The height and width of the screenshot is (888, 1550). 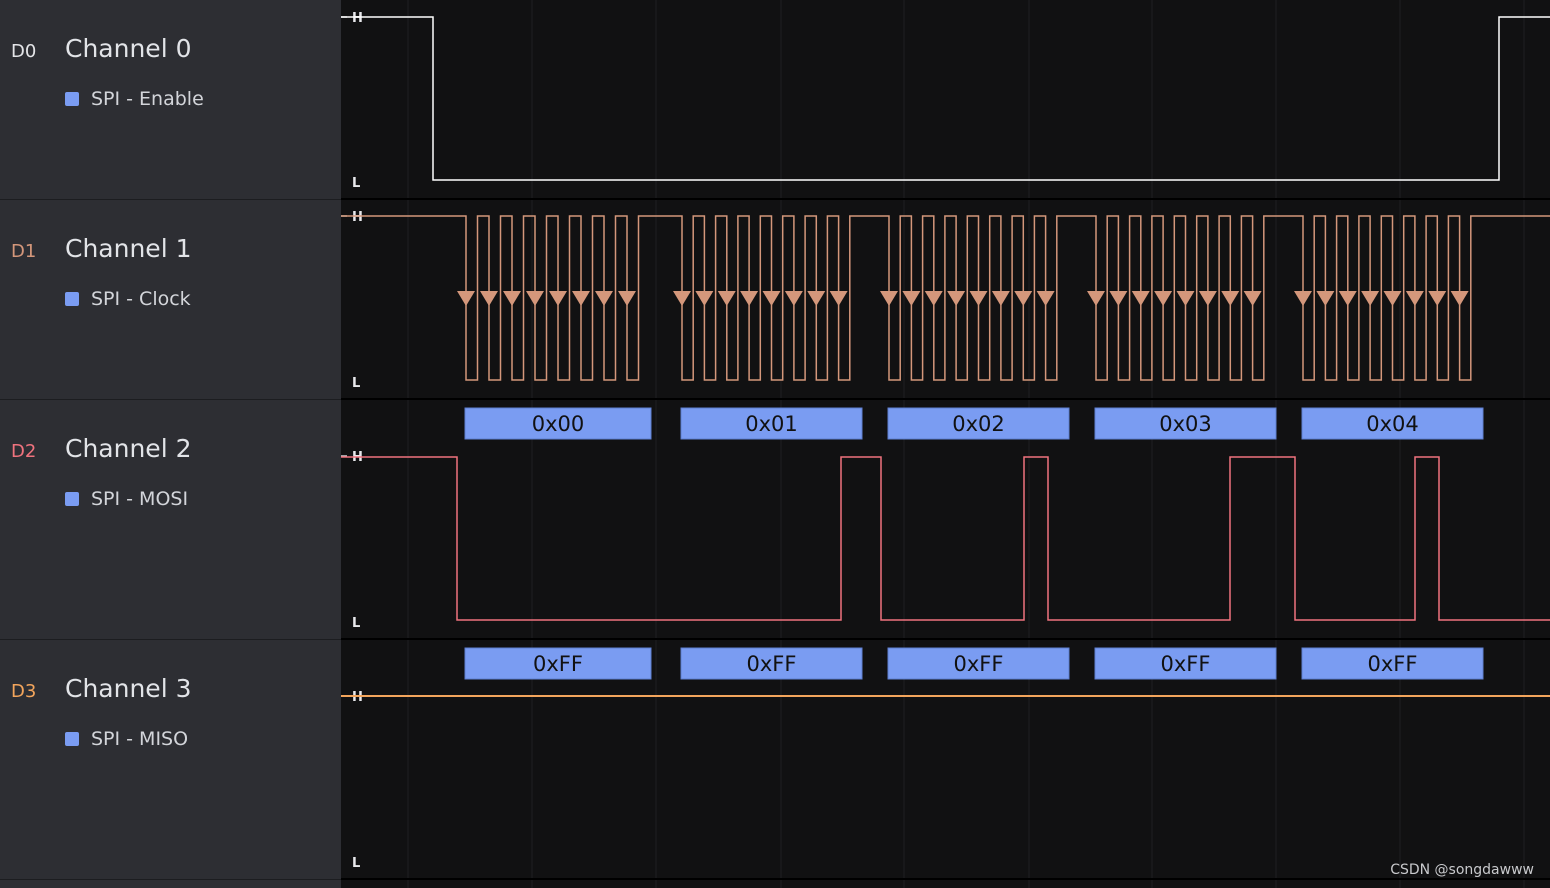 What do you see at coordinates (771, 424) in the screenshot?
I see `mosi-decoded-value: 0x01` at bounding box center [771, 424].